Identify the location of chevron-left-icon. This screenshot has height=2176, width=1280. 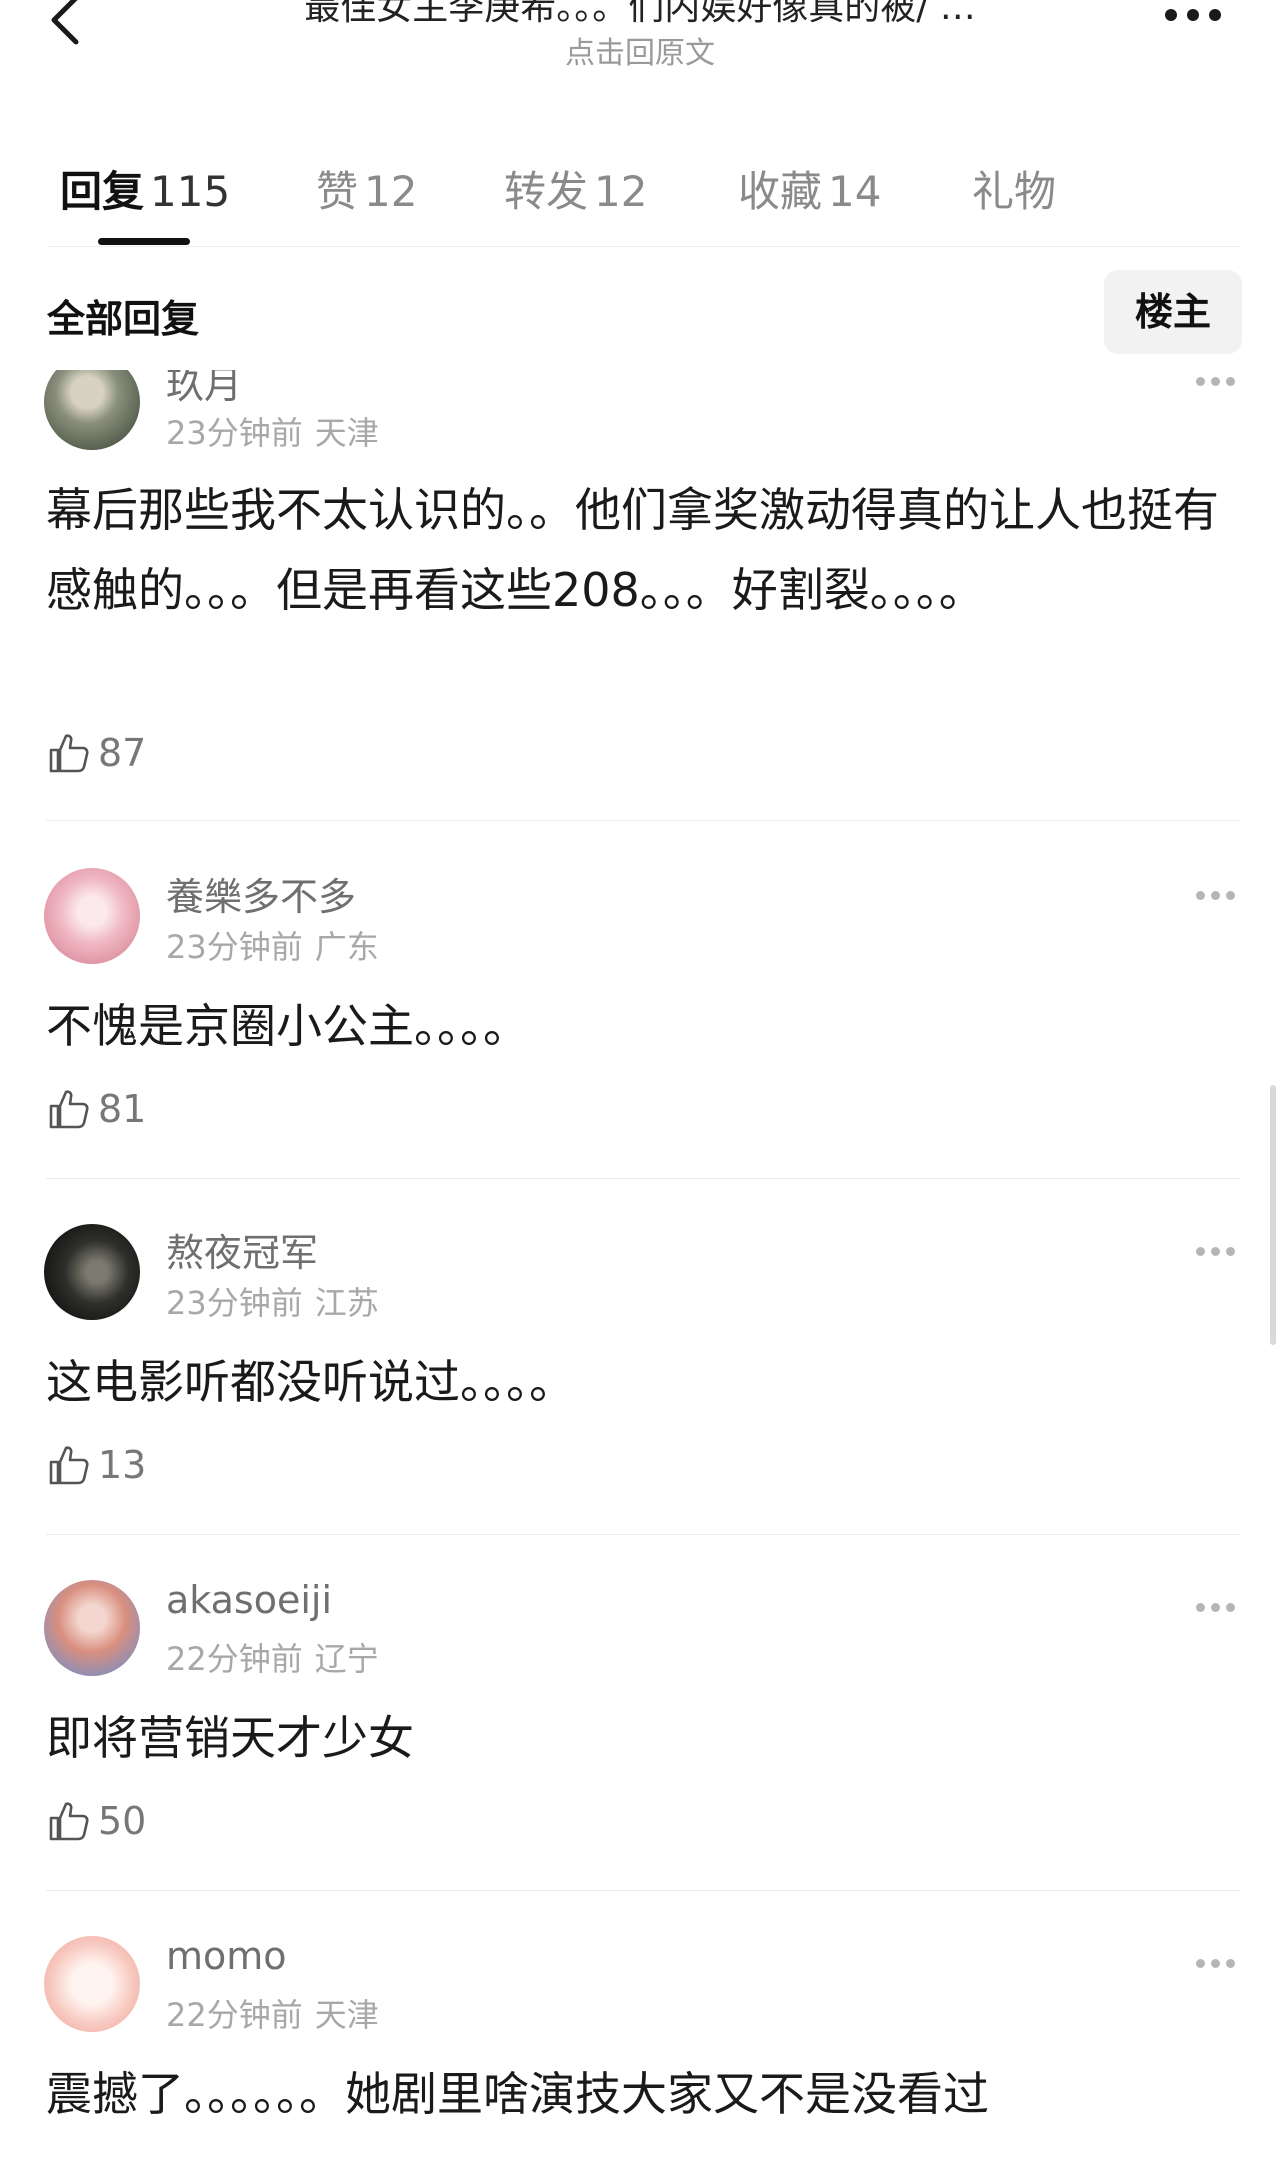
(65, 22).